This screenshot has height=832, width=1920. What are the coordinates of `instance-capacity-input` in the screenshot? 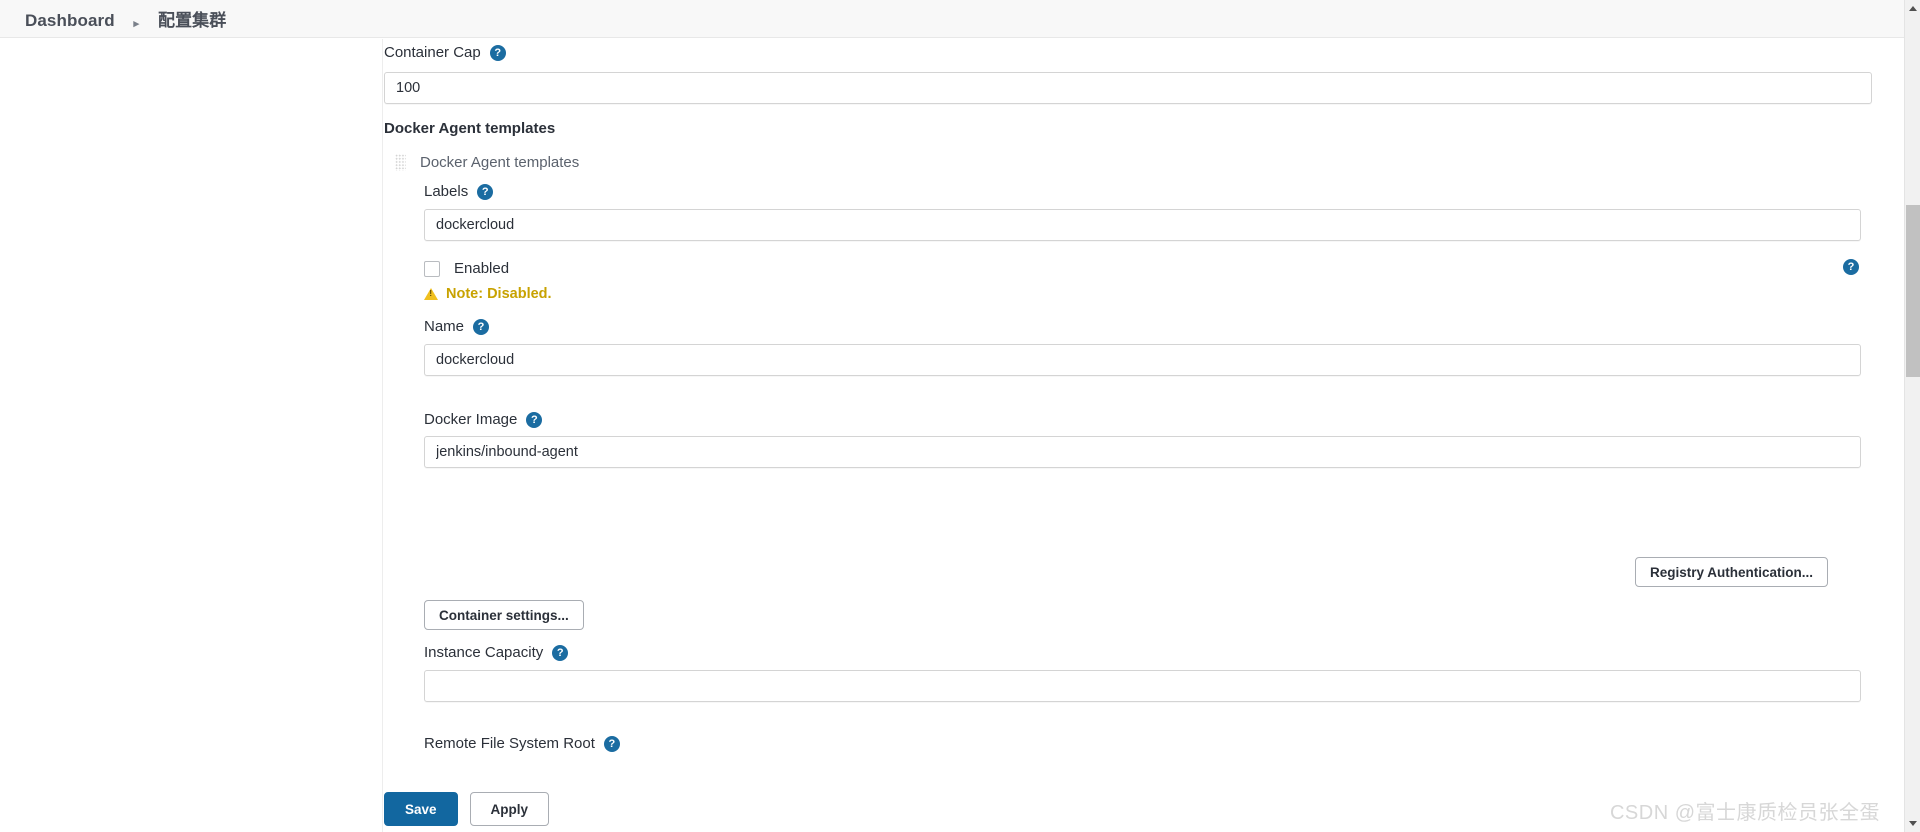 It's located at (1142, 686).